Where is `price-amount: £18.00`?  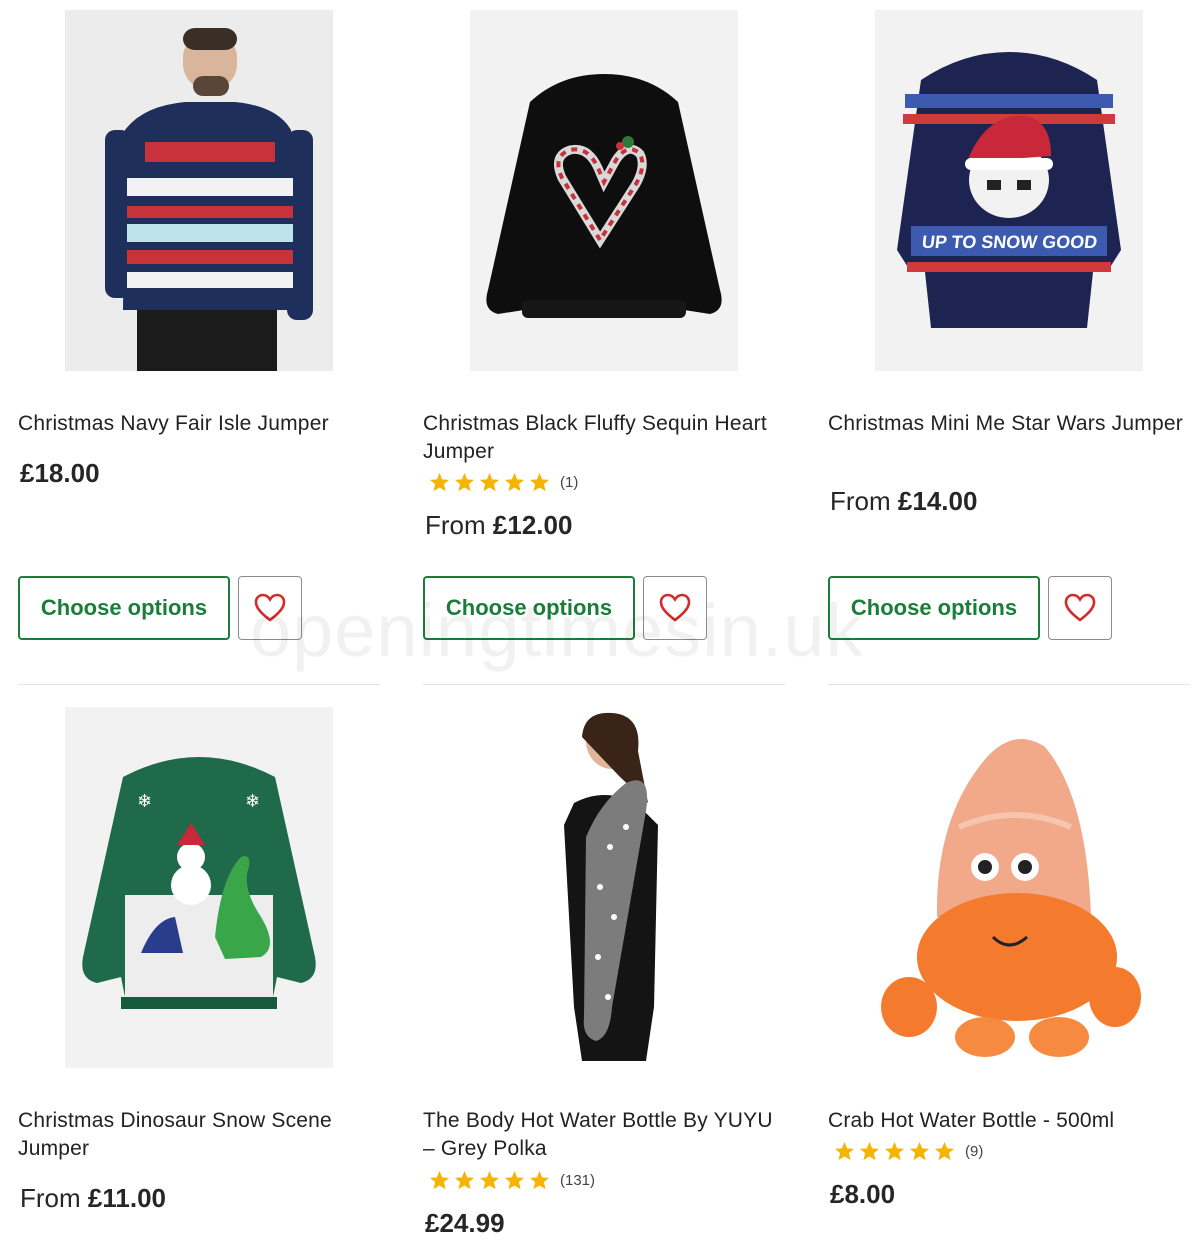
price-amount: £18.00 is located at coordinates (60, 473).